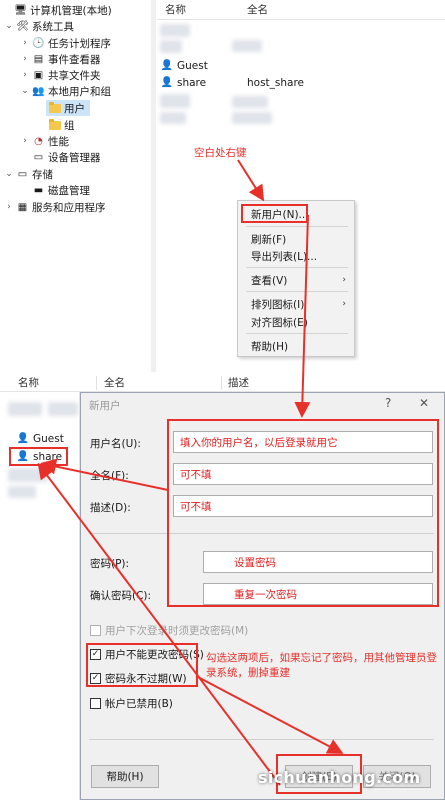  Describe the element at coordinates (296, 280) in the screenshot. I see `menu-item-view: 查看(V) ›` at that location.